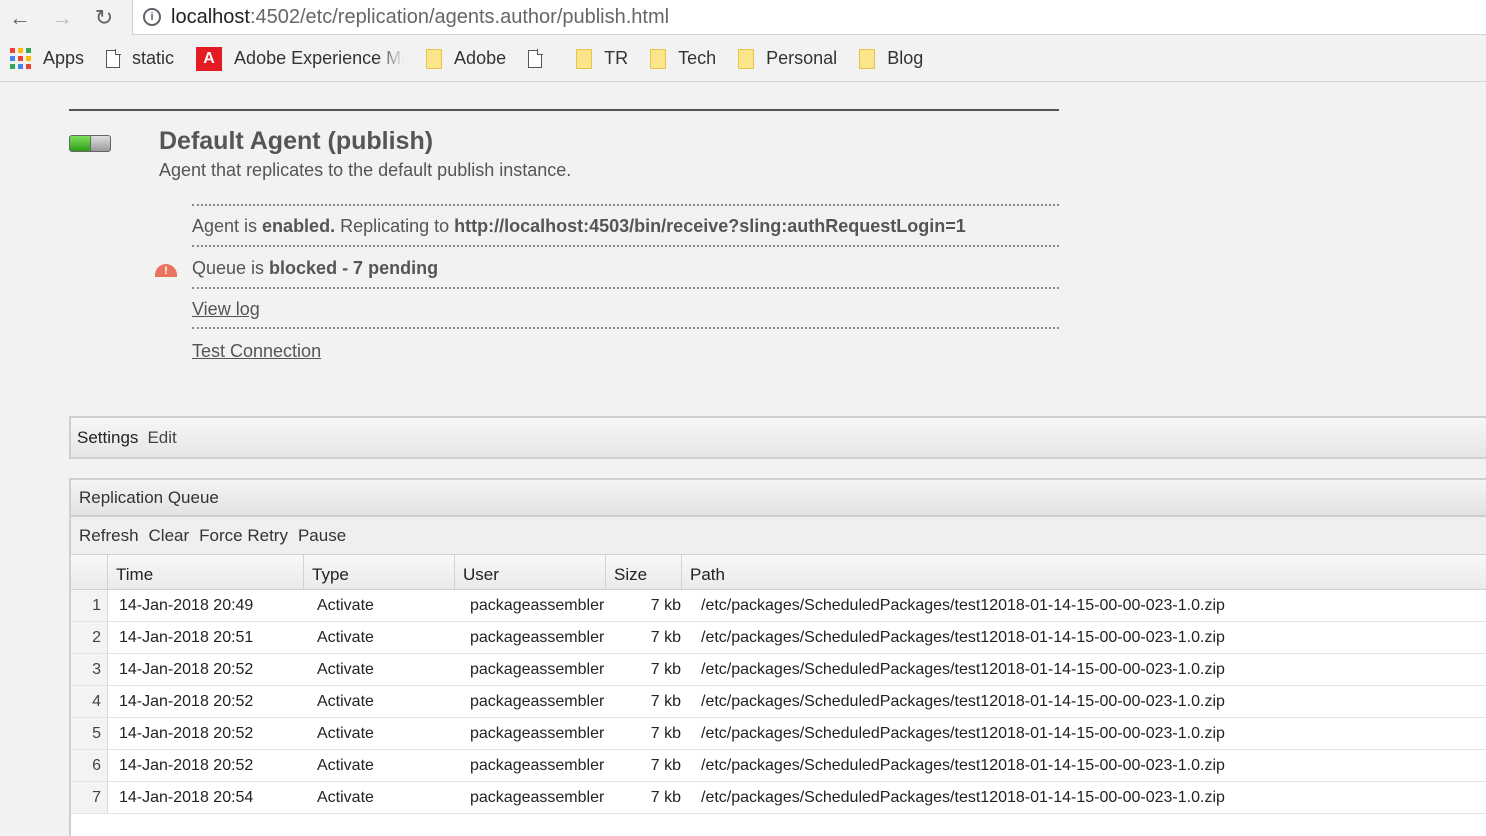  What do you see at coordinates (89, 605) in the screenshot?
I see `row-number: 1` at bounding box center [89, 605].